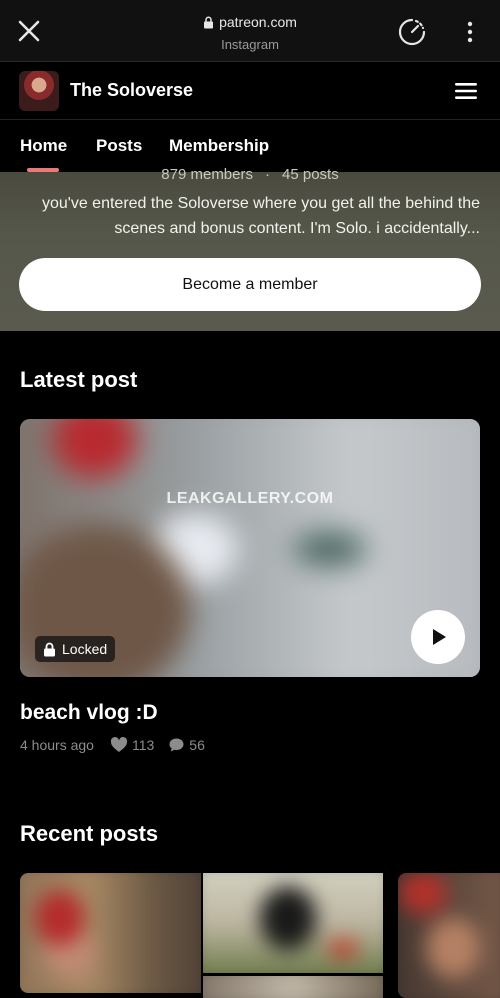 This screenshot has width=500, height=998. What do you see at coordinates (79, 379) in the screenshot?
I see `latest-post-heading: Latest post` at bounding box center [79, 379].